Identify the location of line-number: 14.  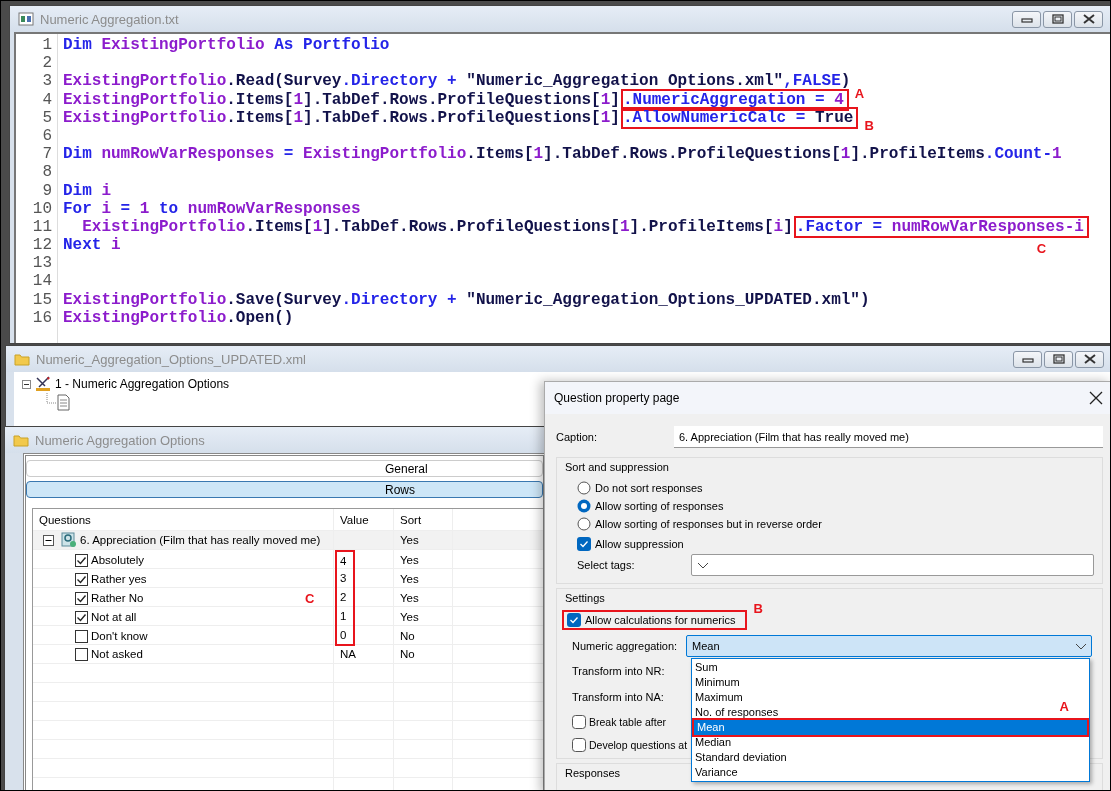
(42, 281).